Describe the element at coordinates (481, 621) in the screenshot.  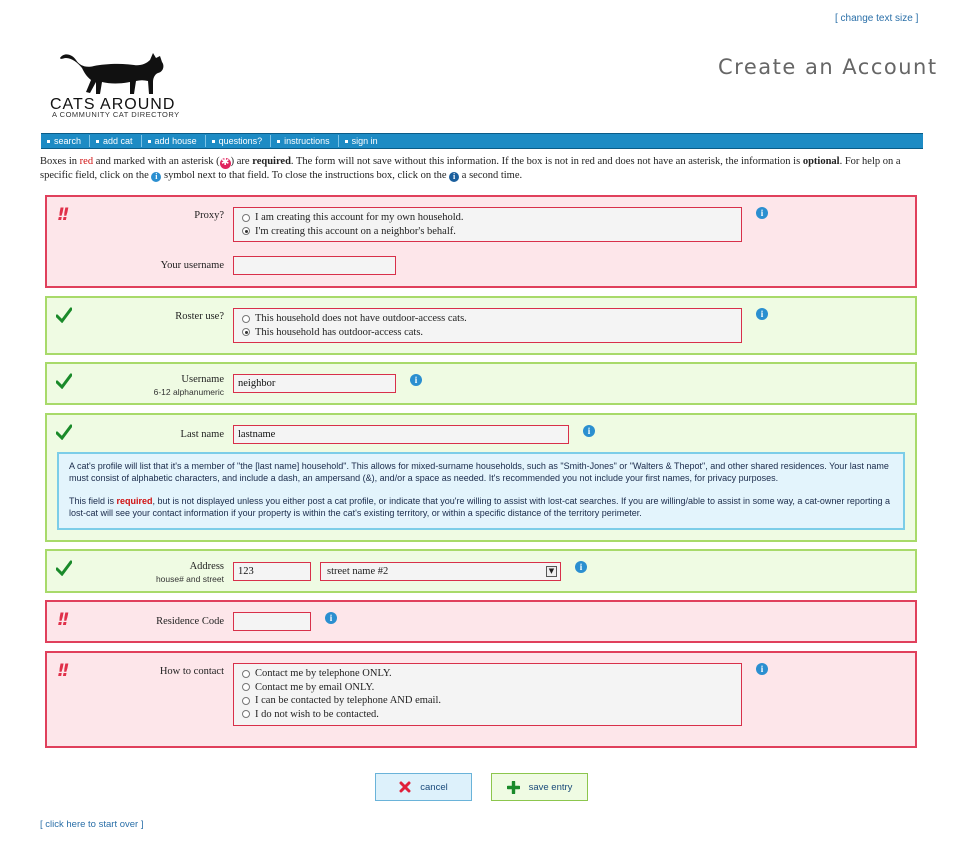
I see `residence-code-section: !! Residence Code i` at that location.